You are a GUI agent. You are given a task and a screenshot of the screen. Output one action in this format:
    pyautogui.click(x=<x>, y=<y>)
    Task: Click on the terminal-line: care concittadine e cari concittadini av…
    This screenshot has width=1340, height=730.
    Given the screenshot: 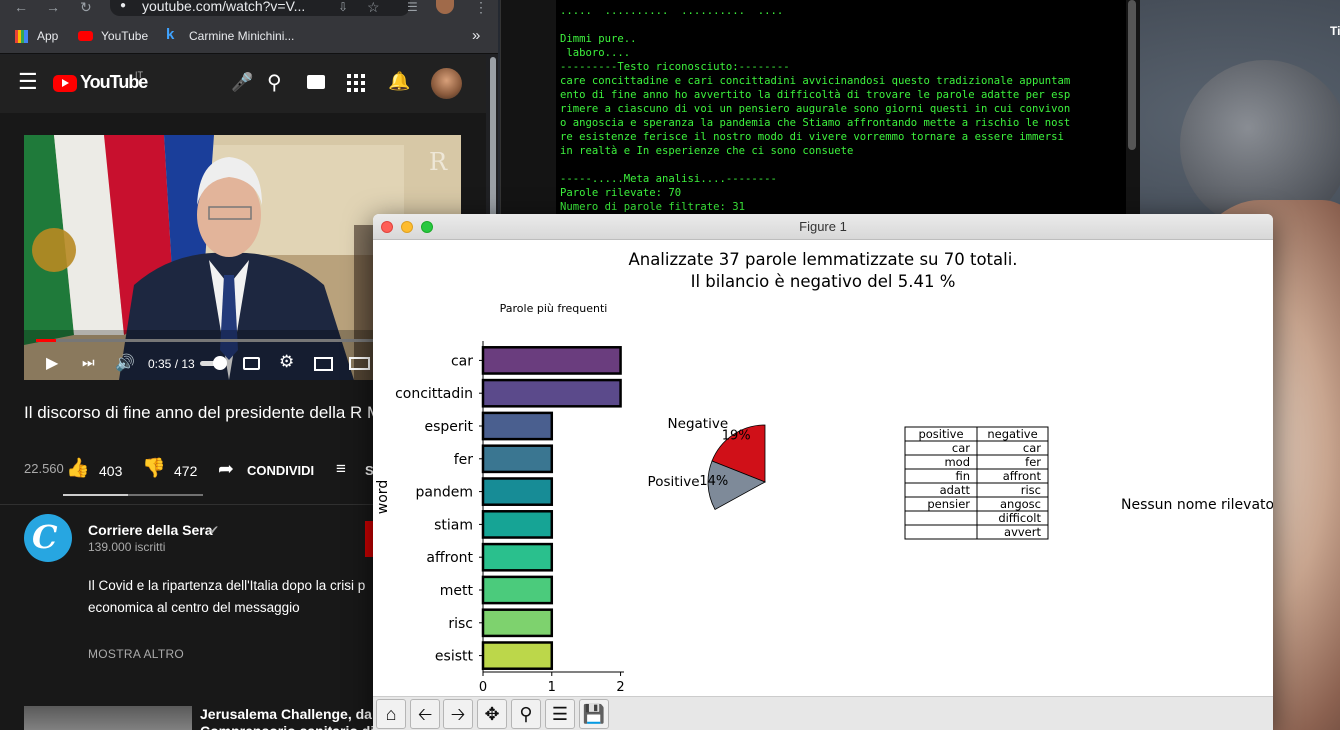 What is the action you would take?
    pyautogui.click(x=815, y=81)
    